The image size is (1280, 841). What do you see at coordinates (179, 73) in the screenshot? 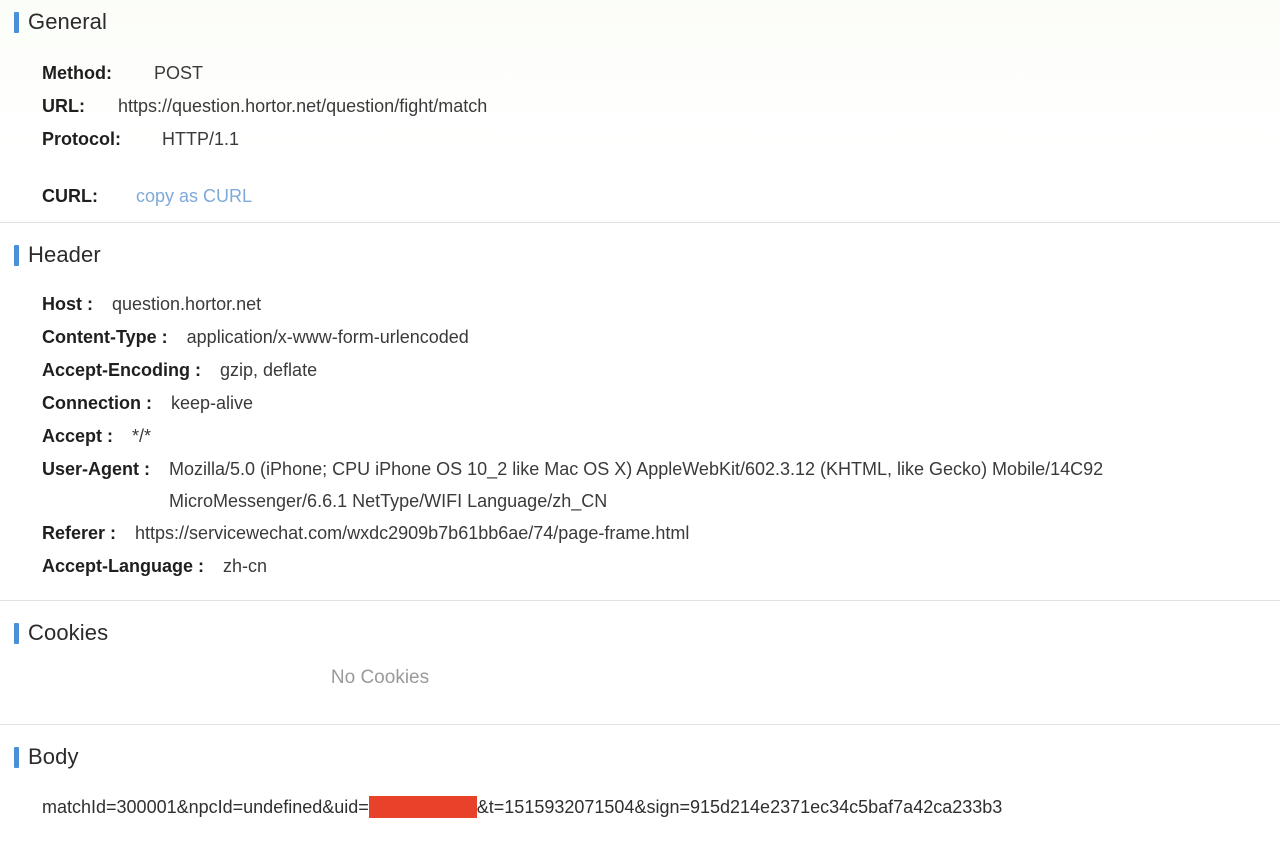
I see `general-row-method-value: POST` at bounding box center [179, 73].